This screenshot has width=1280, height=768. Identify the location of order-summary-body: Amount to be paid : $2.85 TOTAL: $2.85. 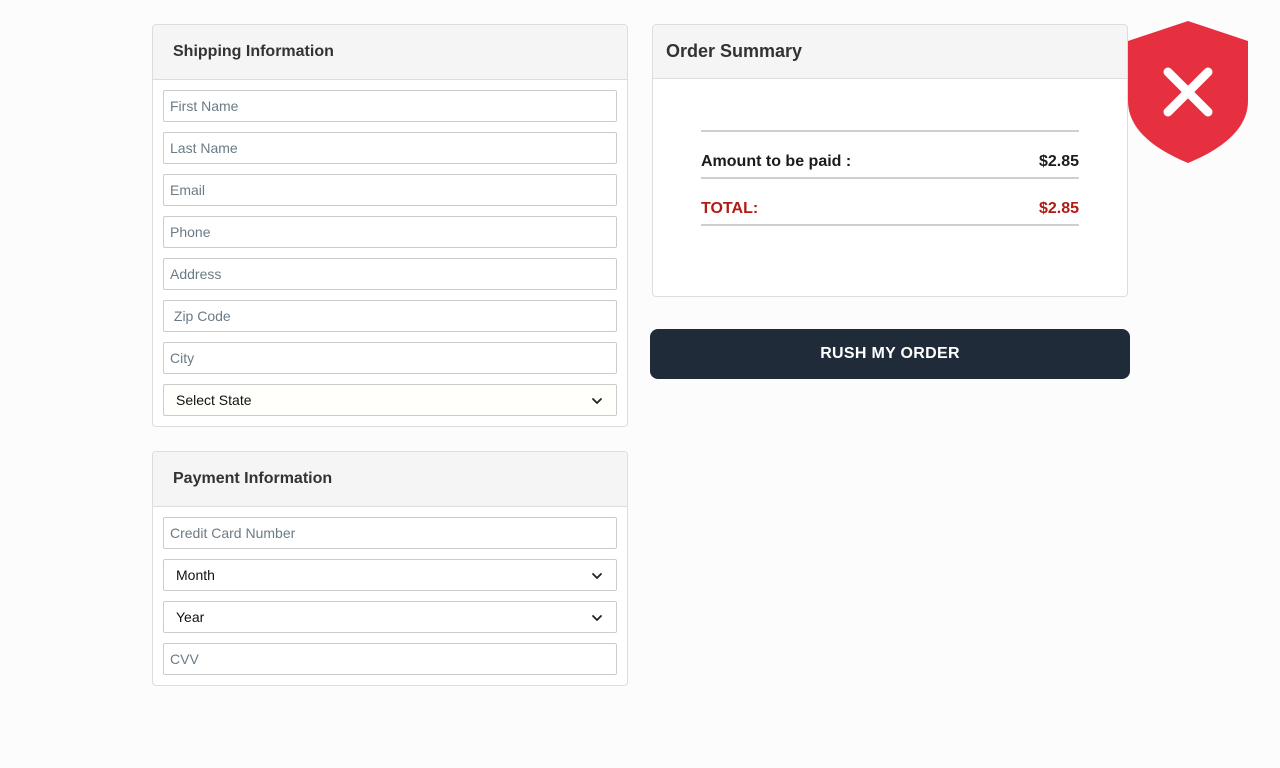
(890, 178).